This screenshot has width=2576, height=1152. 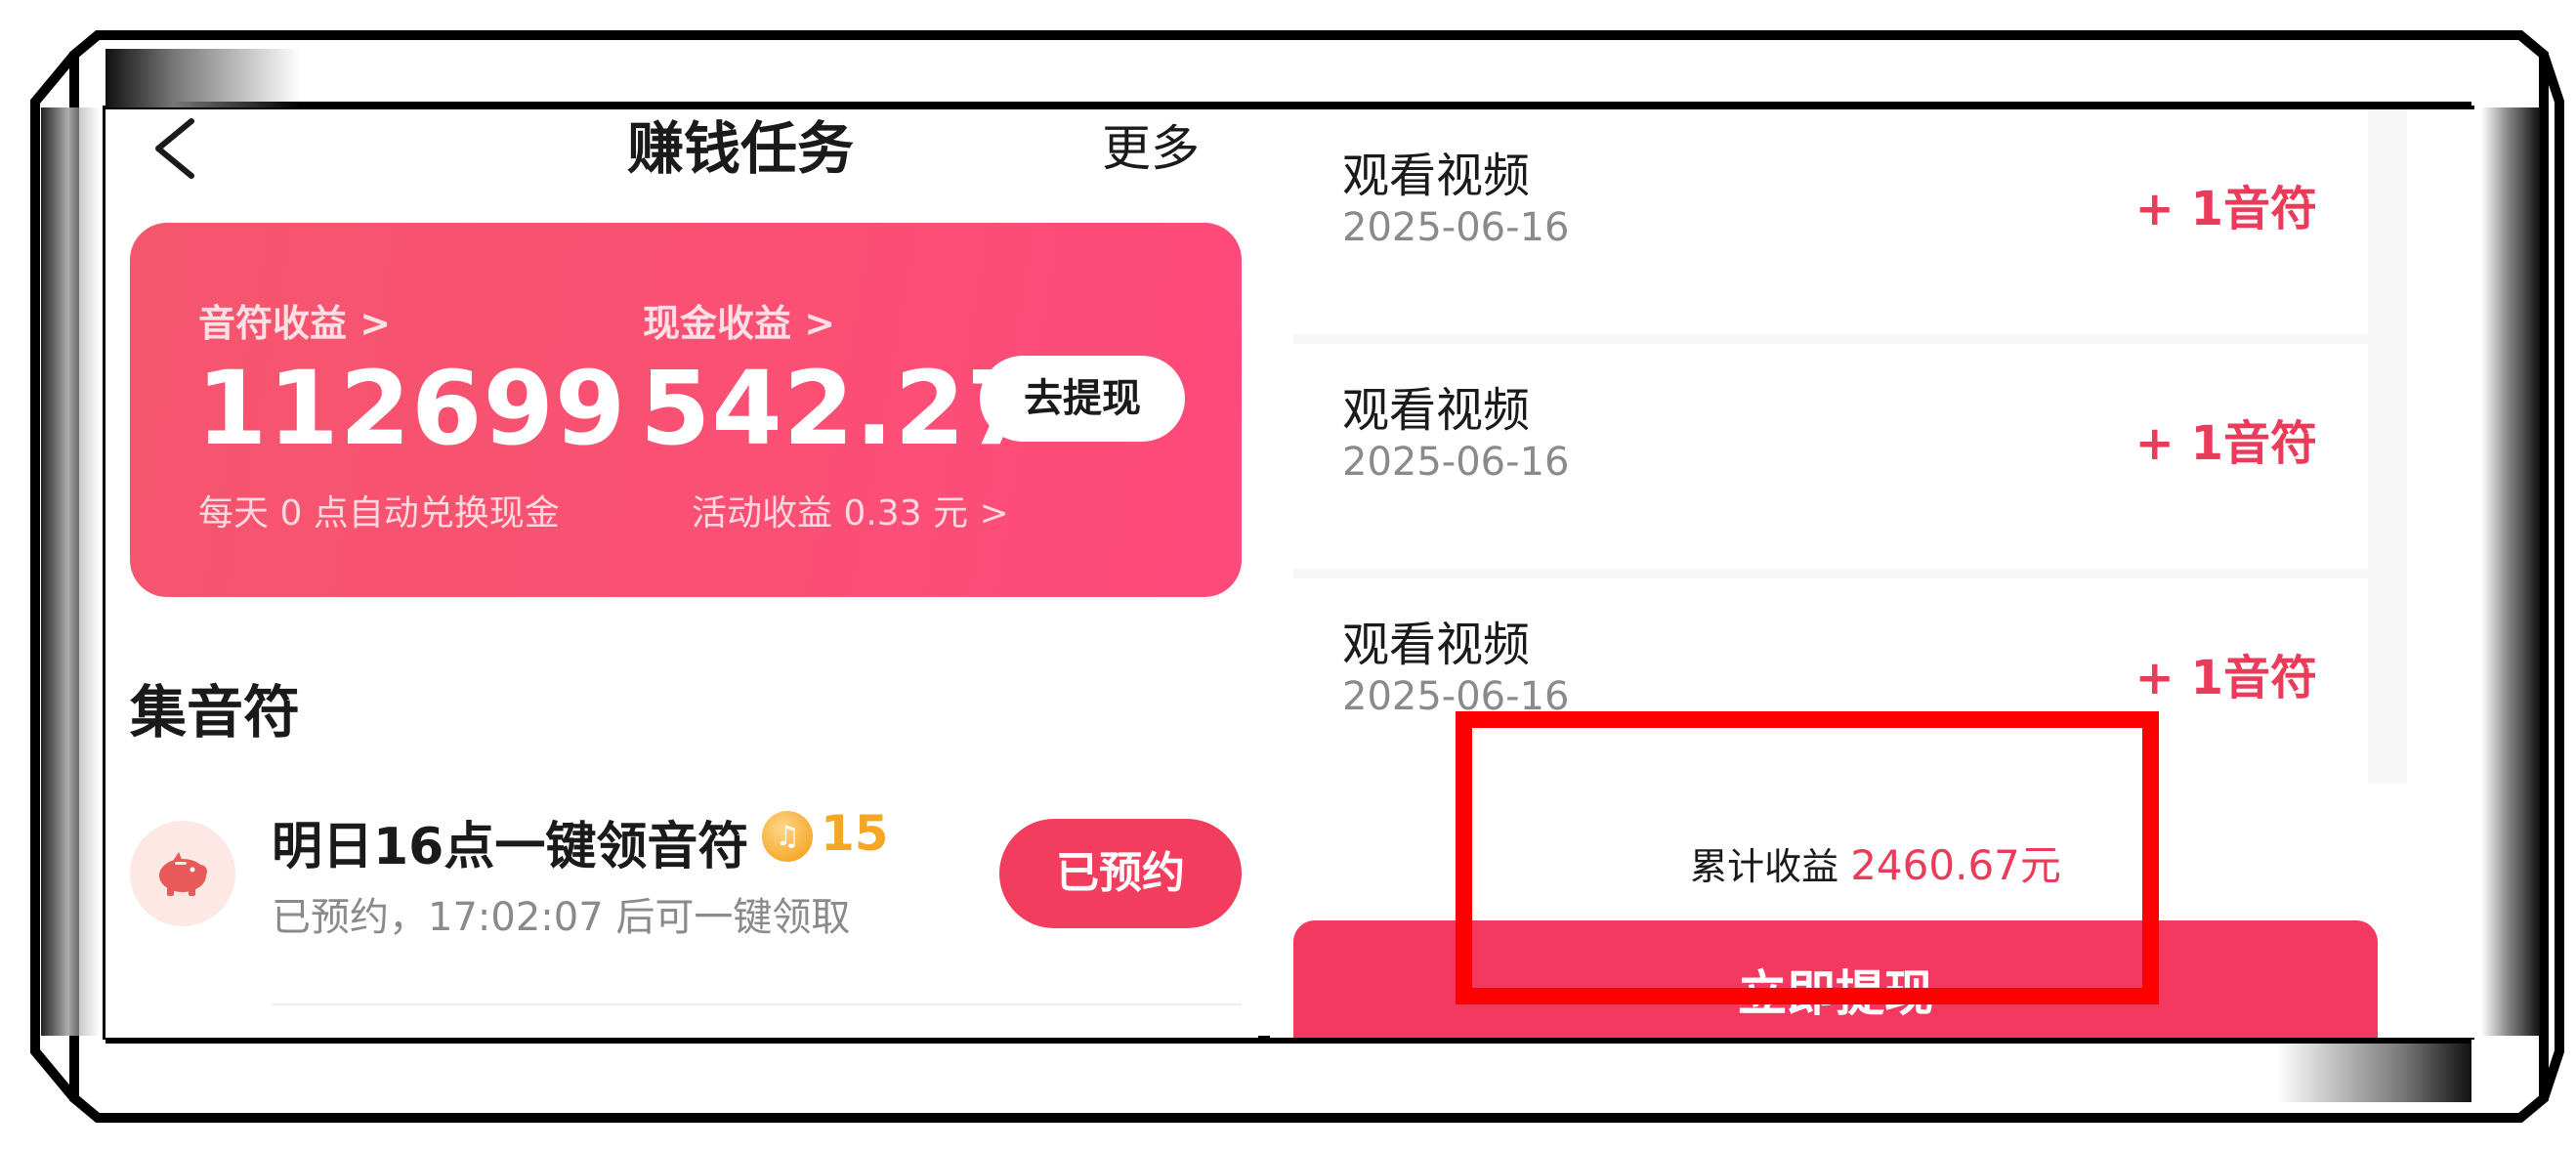 I want to click on highlight-box, so click(x=1807, y=857).